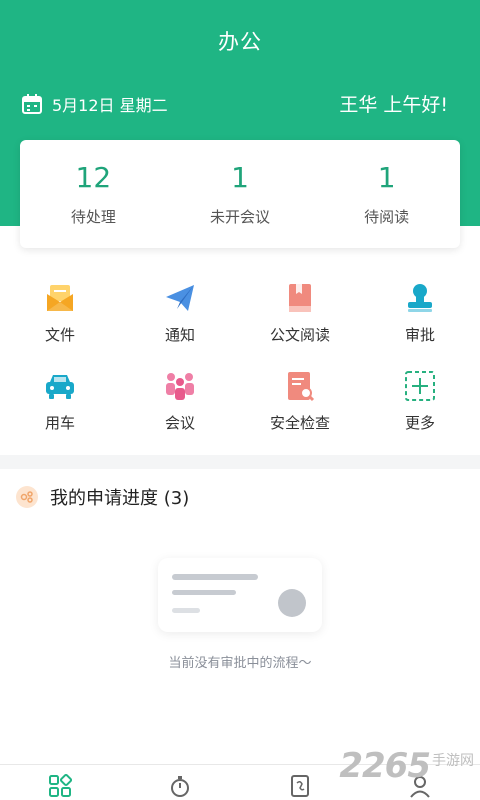 The height and width of the screenshot is (800, 480). I want to click on stats-card: 12 待处理 1 未开会议 1 待阅读, so click(240, 194).